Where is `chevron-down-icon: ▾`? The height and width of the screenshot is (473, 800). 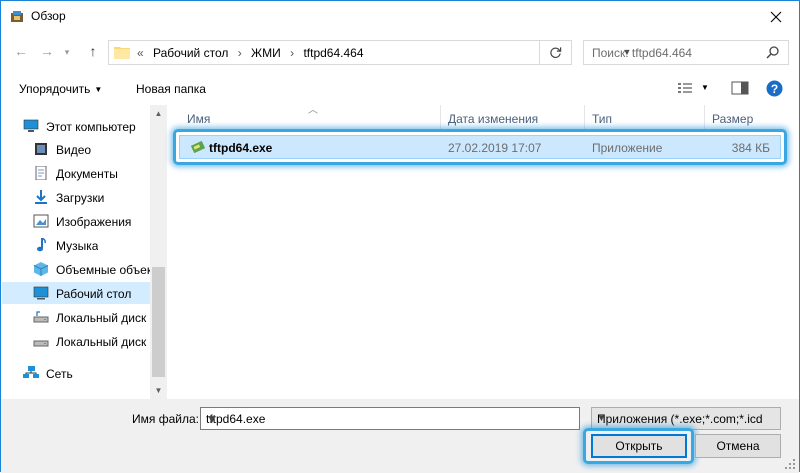
chevron-down-icon: ▾ is located at coordinates (67, 52).